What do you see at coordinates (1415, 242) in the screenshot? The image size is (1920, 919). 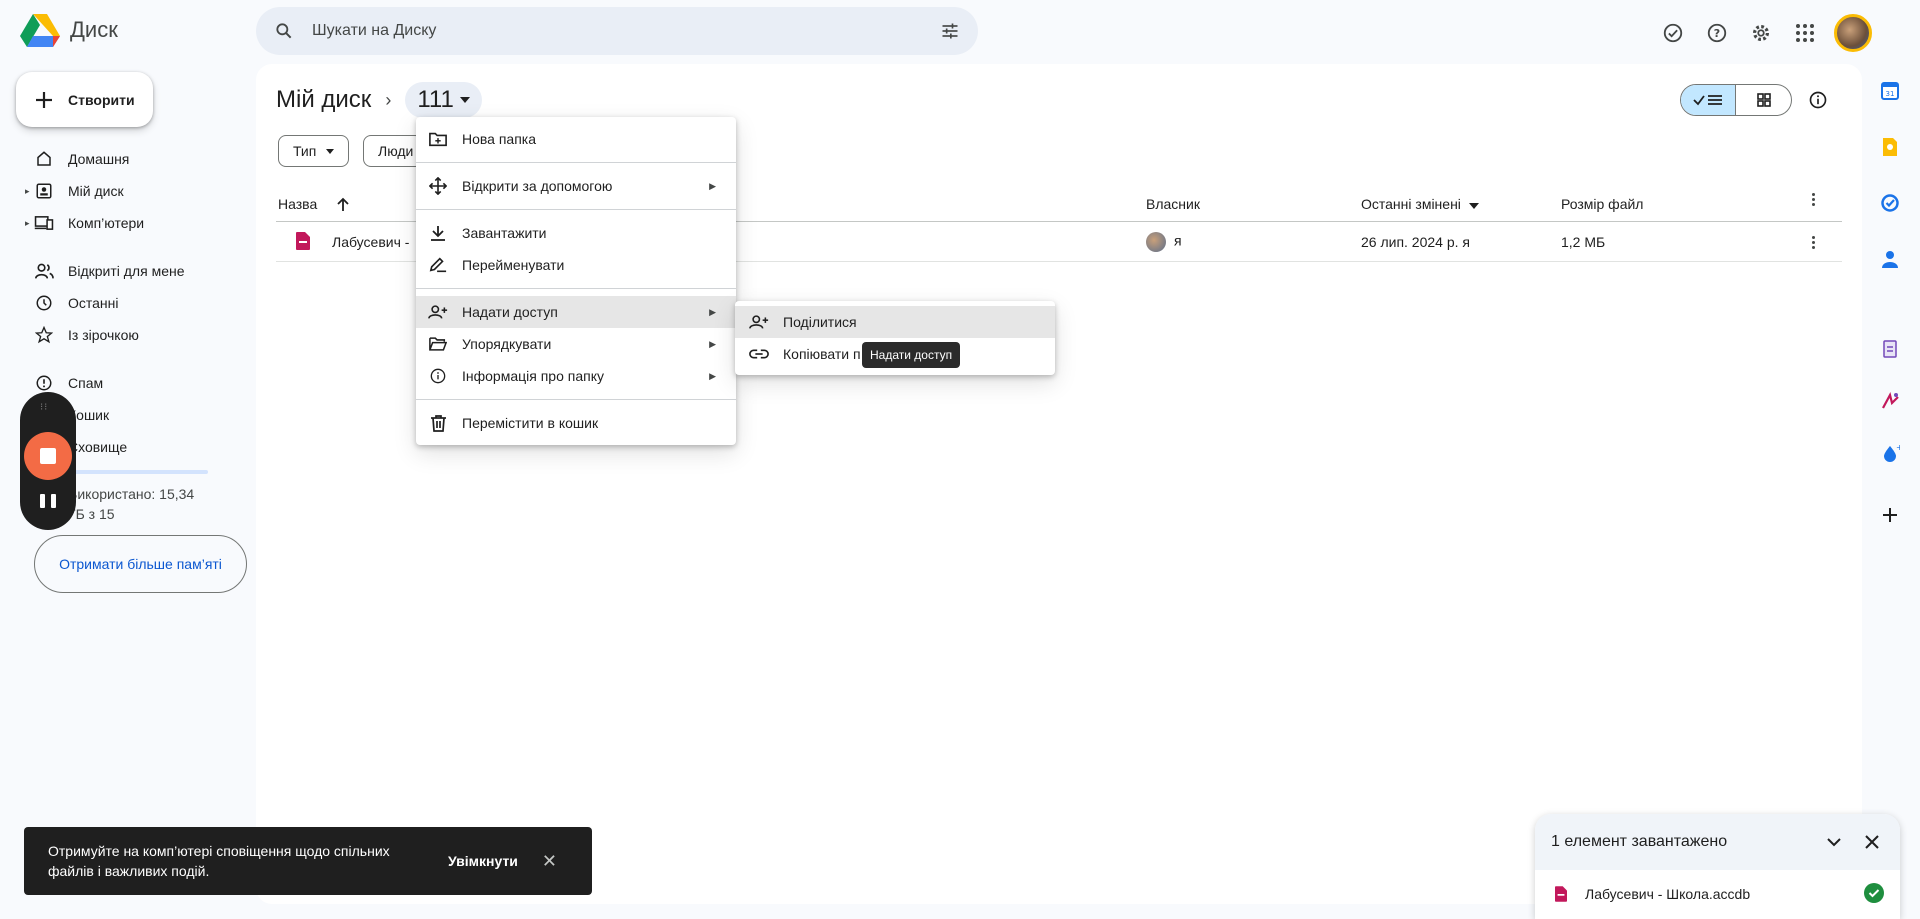 I see `file-modified: 26 лип. 2024 р. я` at bounding box center [1415, 242].